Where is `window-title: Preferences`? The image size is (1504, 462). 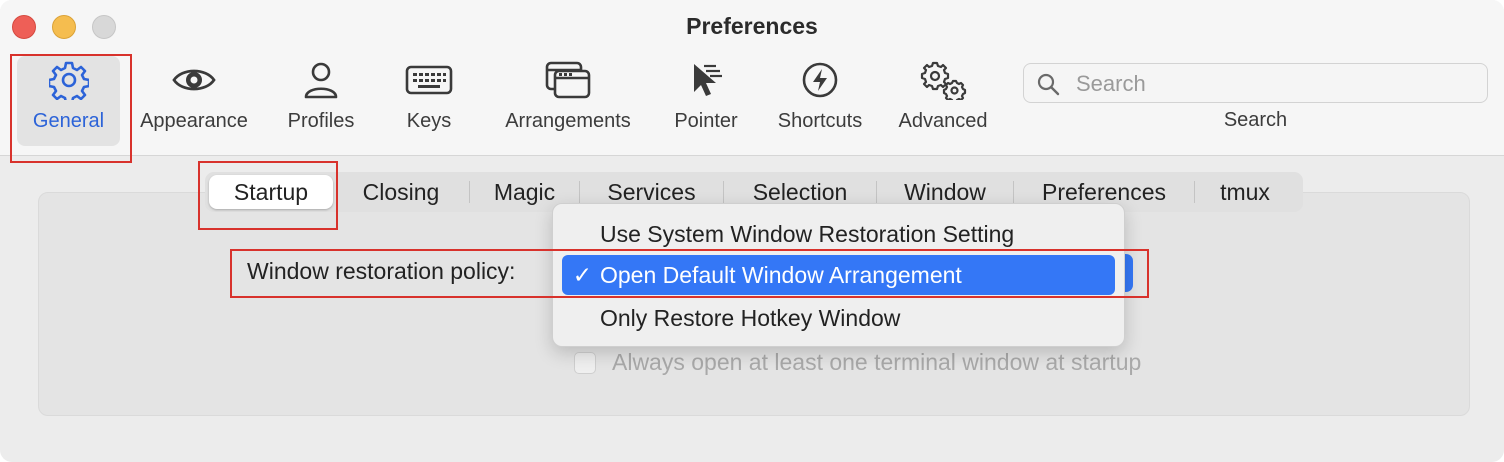 window-title: Preferences is located at coordinates (752, 26).